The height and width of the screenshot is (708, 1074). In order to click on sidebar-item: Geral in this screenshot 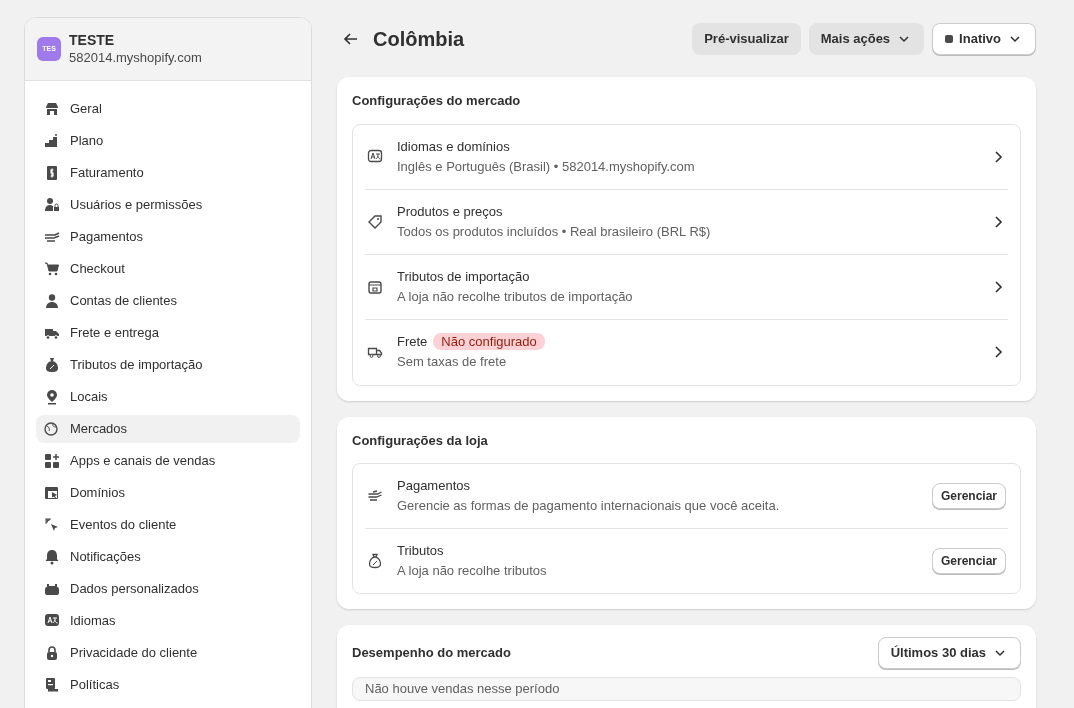, I will do `click(168, 109)`.